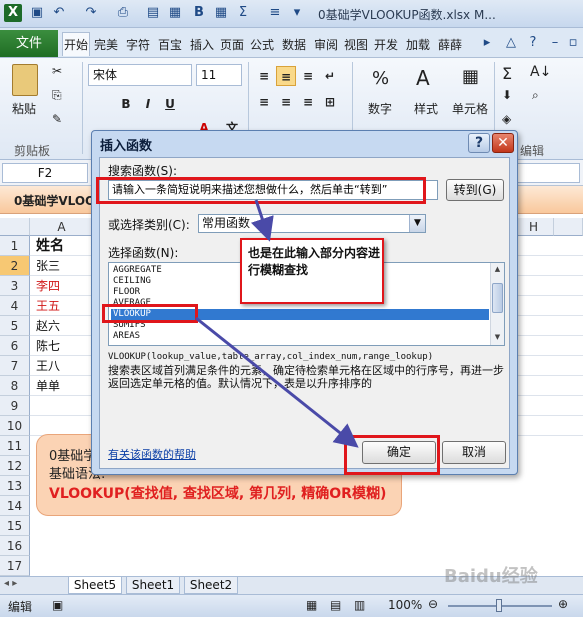 This screenshot has height=617, width=583. I want to click on watermark: Baidu经验, so click(491, 576).